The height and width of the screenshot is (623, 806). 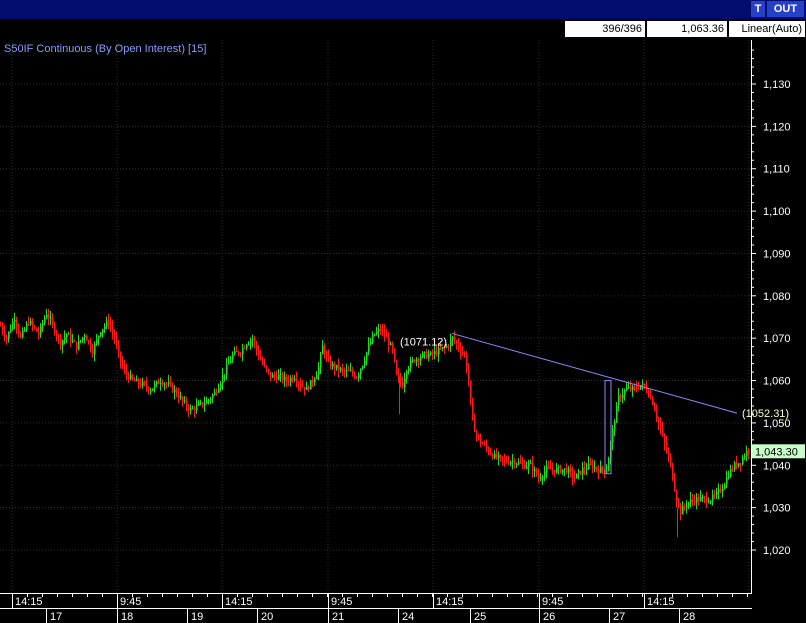 What do you see at coordinates (56, 617) in the screenshot?
I see `x-date-label: 17` at bounding box center [56, 617].